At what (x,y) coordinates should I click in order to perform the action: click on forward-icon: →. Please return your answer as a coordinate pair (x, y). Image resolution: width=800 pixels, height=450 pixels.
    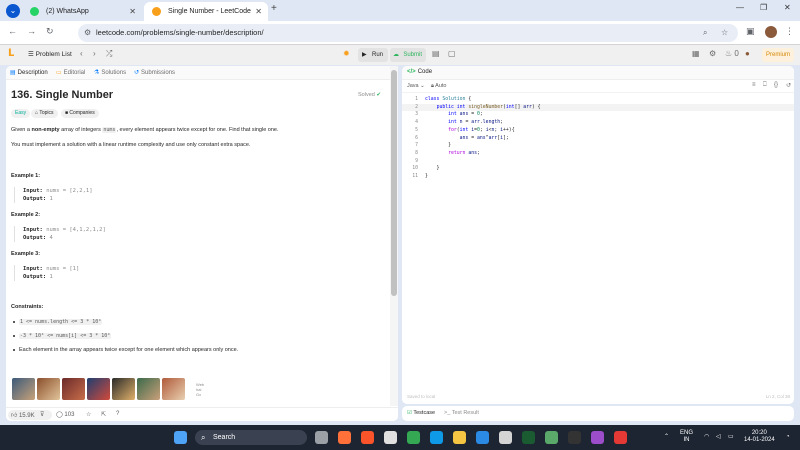
    Looking at the image, I should click on (31, 31).